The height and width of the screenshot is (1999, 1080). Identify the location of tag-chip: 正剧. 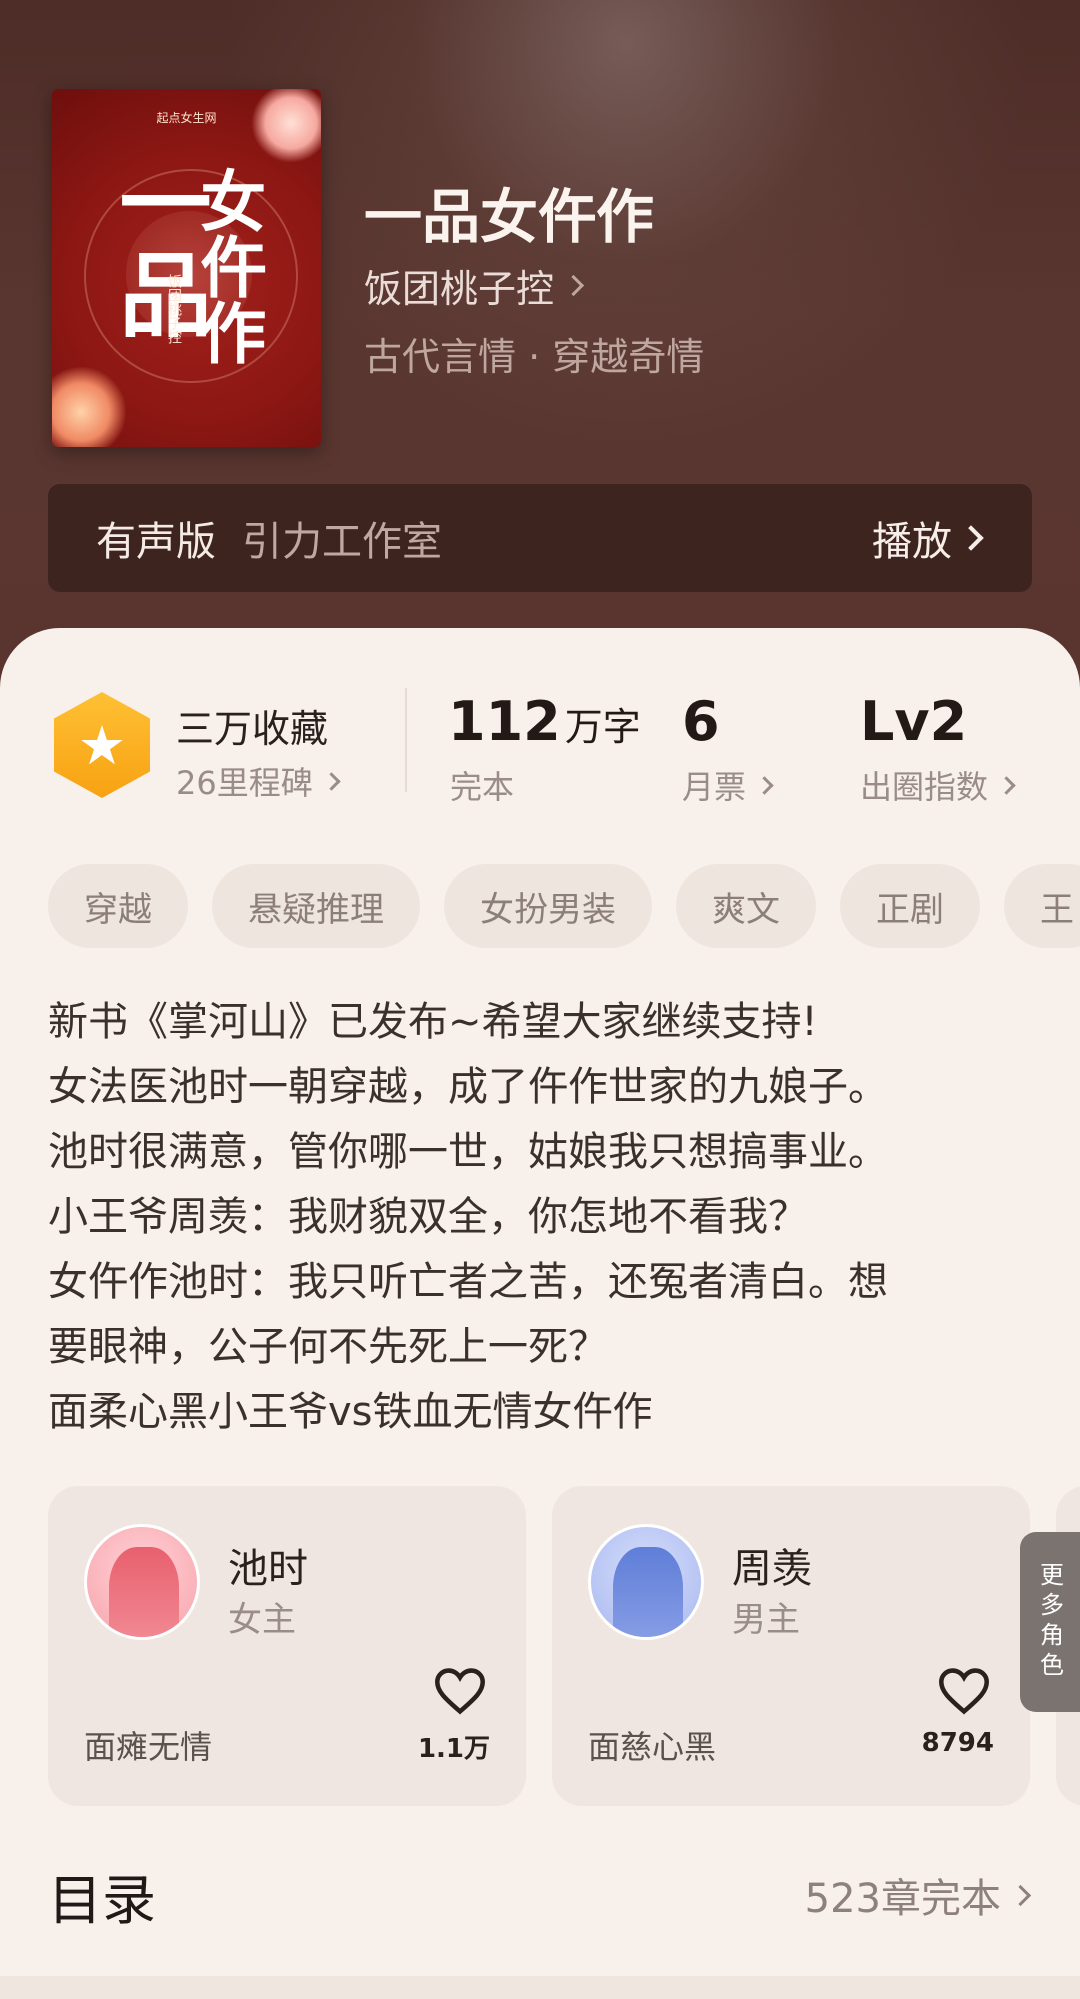
(910, 906).